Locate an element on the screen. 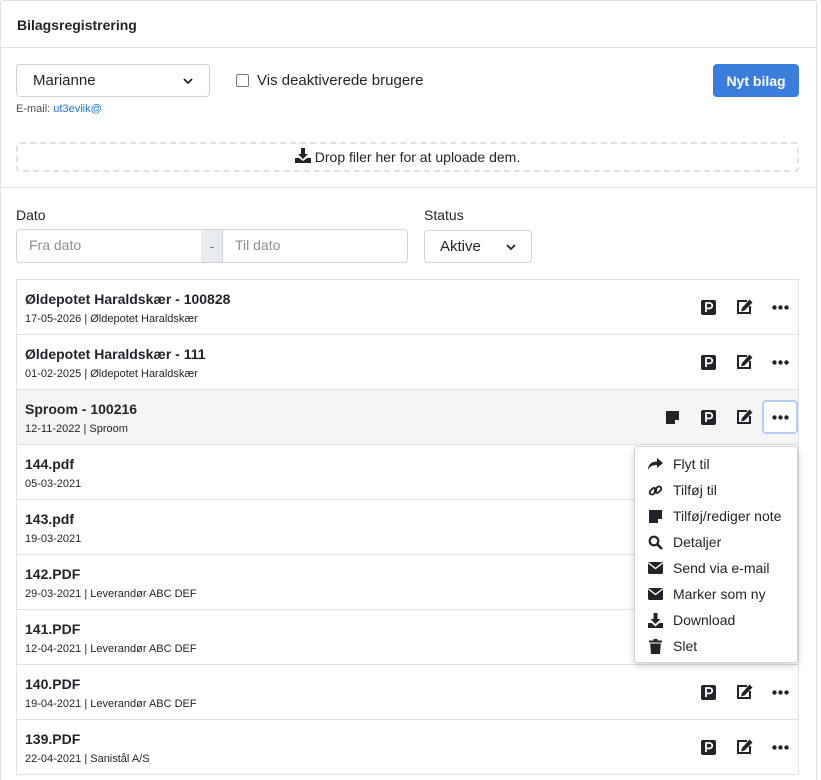 The height and width of the screenshot is (780, 821). list-item-subtitle: 17-05-2026 | Øldepotet Haraldskær is located at coordinates (111, 319).